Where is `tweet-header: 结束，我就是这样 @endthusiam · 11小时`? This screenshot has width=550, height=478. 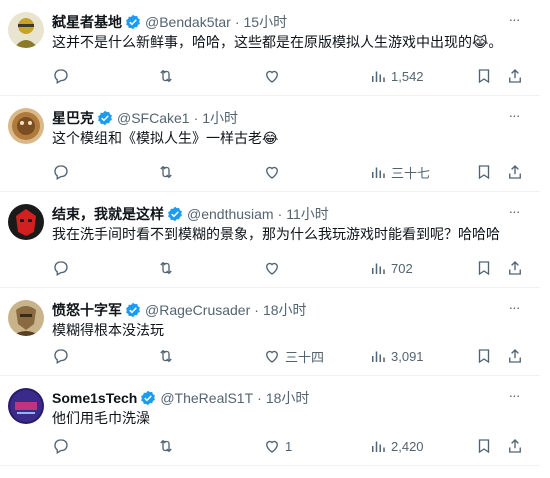 tweet-header: 结束，我就是这样 @endthusiam · 11小时 is located at coordinates (190, 214).